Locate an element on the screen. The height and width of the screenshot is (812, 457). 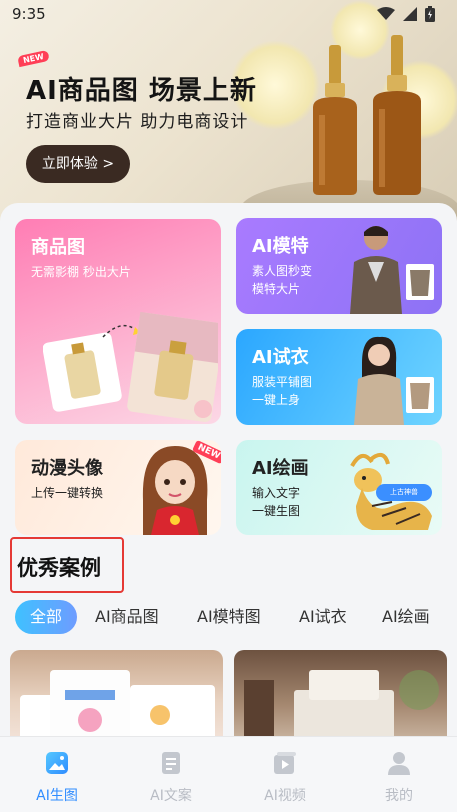
model-woman-illustration is located at coordinates (394, 380).